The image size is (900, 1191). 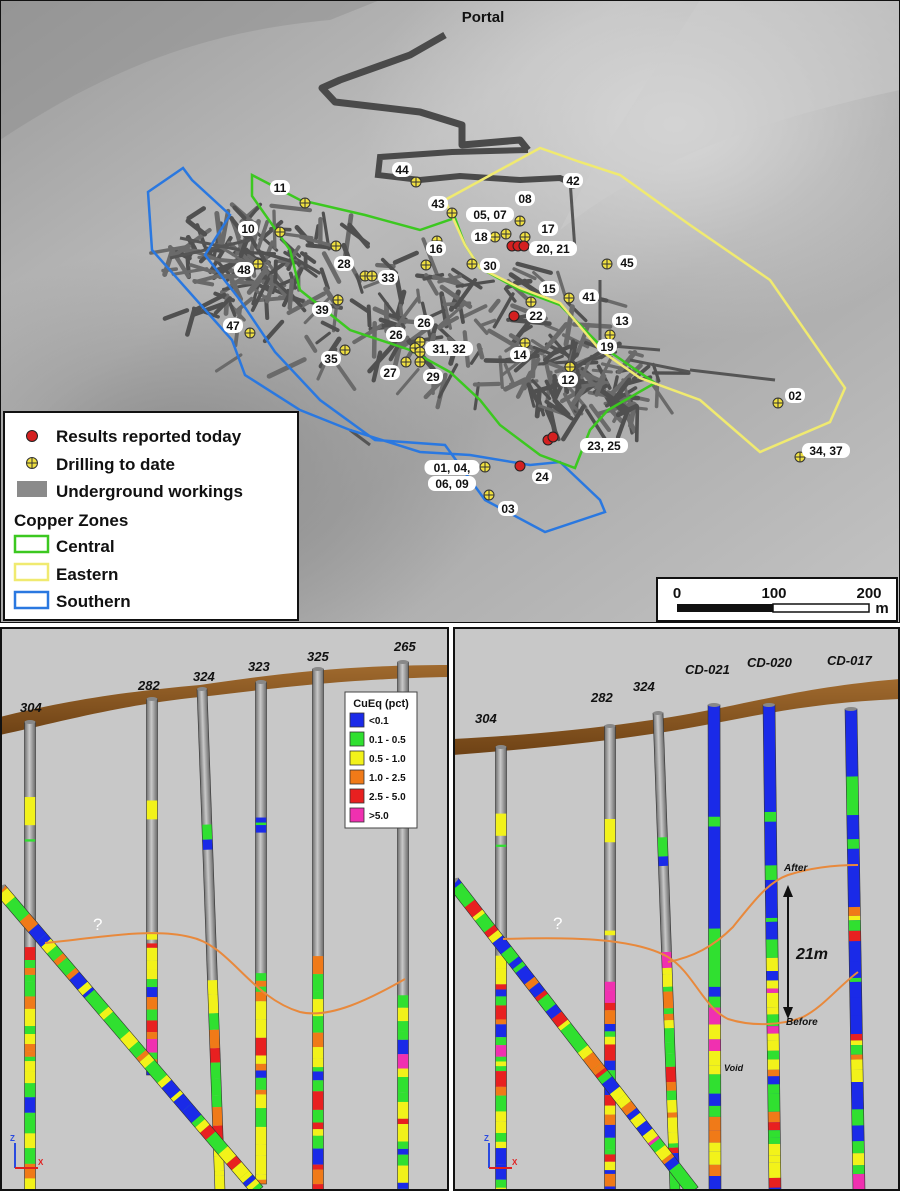 I want to click on svg-text: 23, 25, so click(x=604, y=446).